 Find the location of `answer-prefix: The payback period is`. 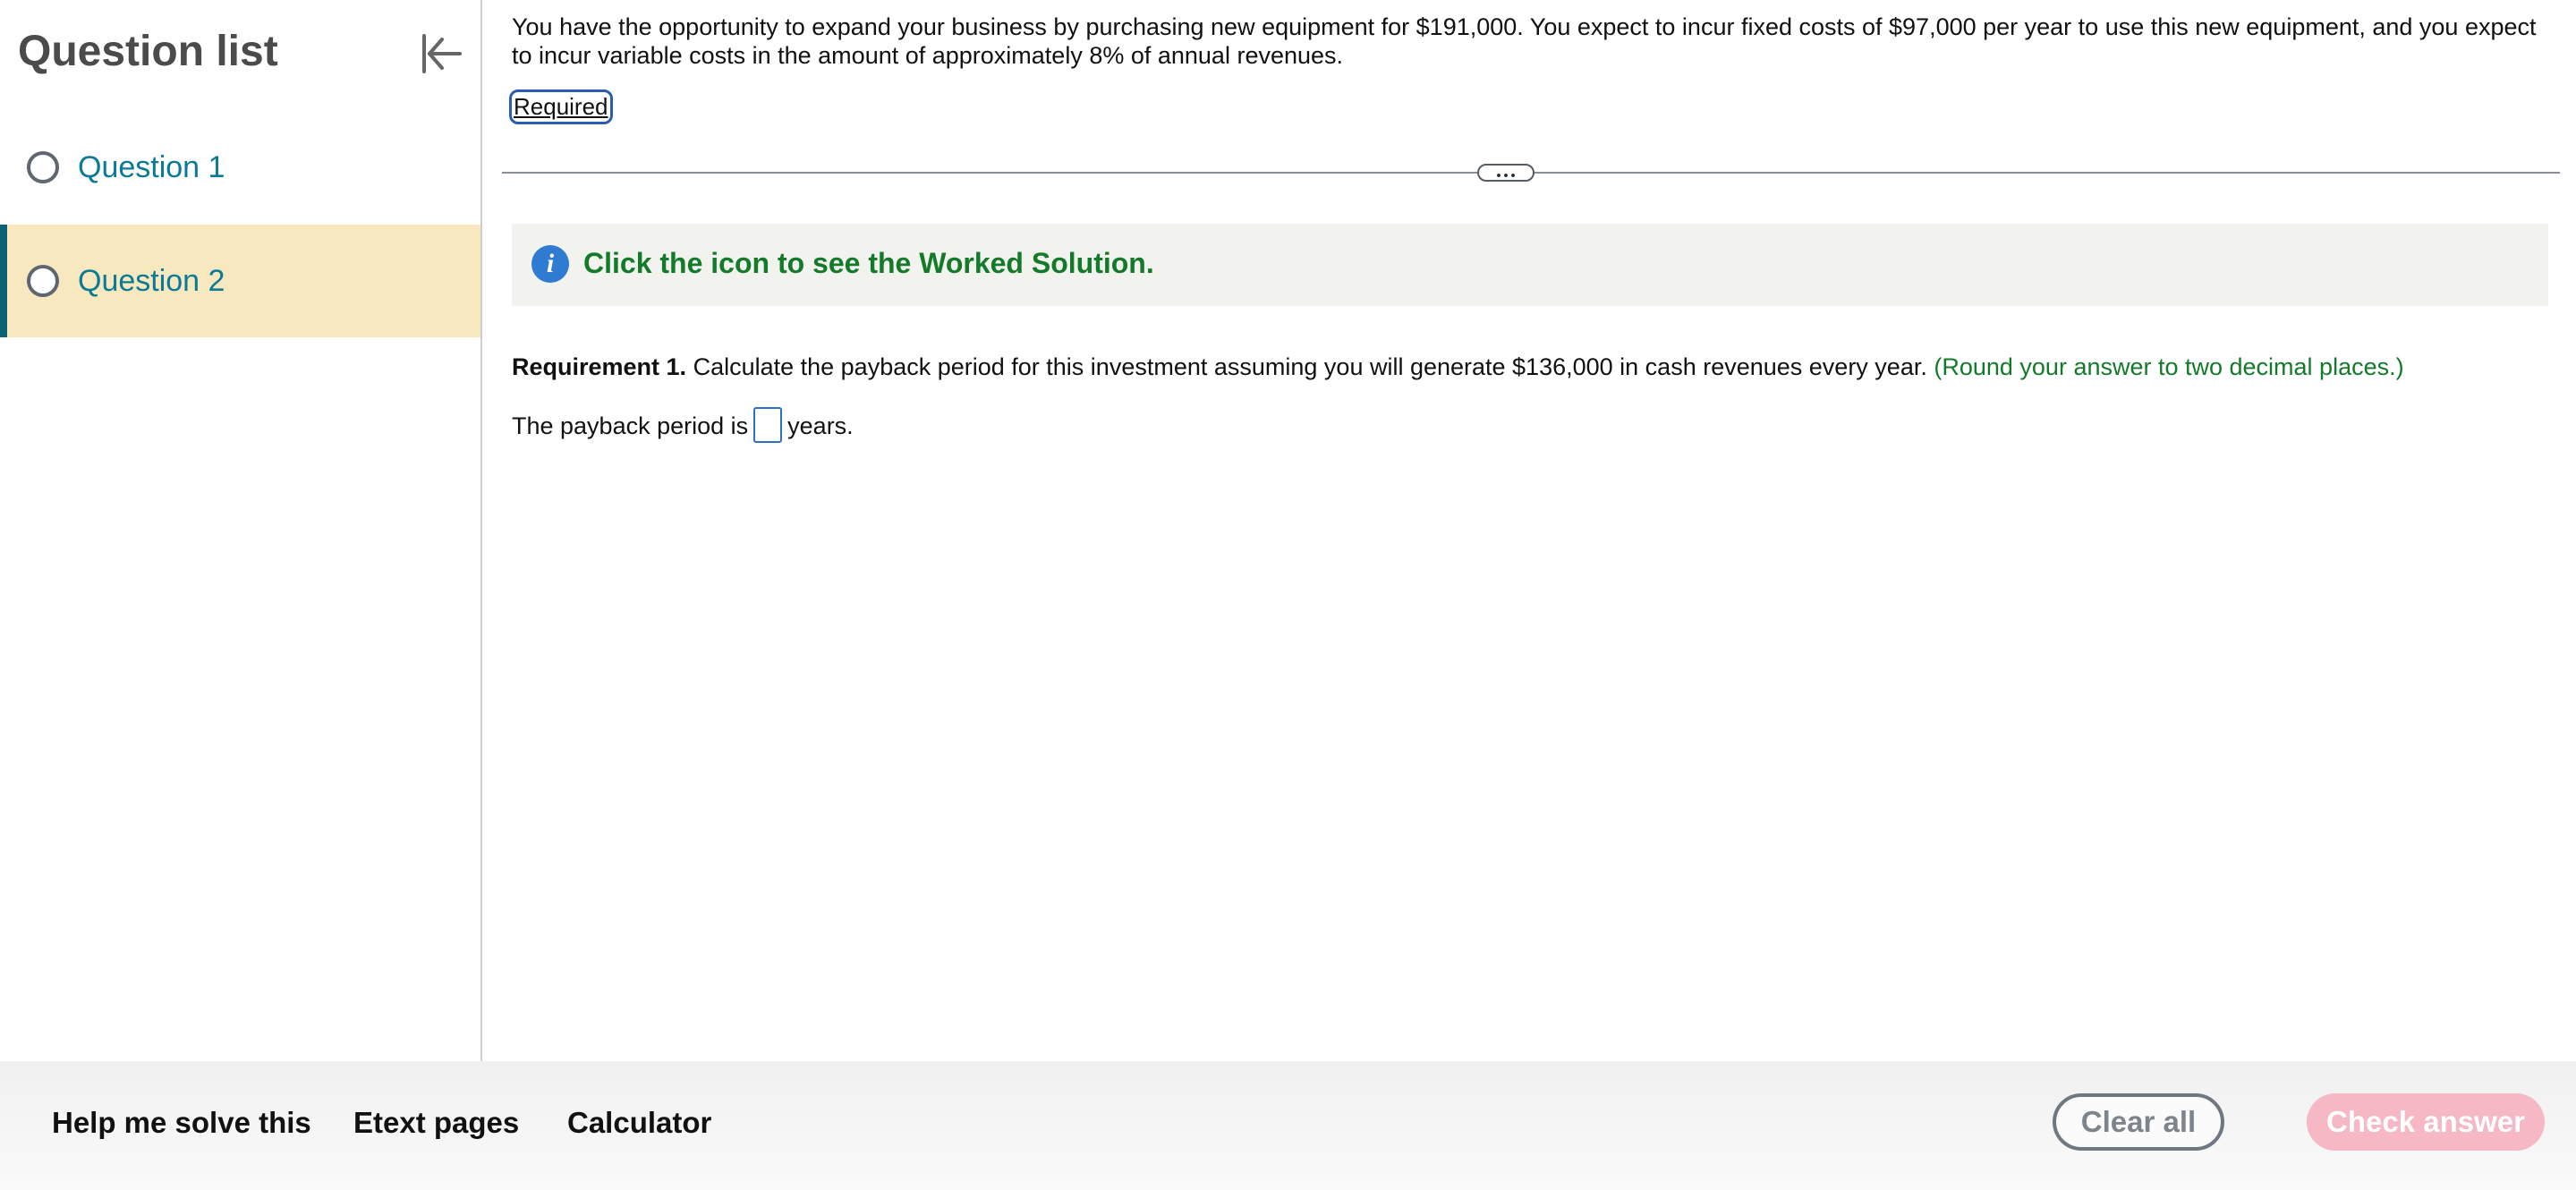

answer-prefix: The payback period is is located at coordinates (630, 426).